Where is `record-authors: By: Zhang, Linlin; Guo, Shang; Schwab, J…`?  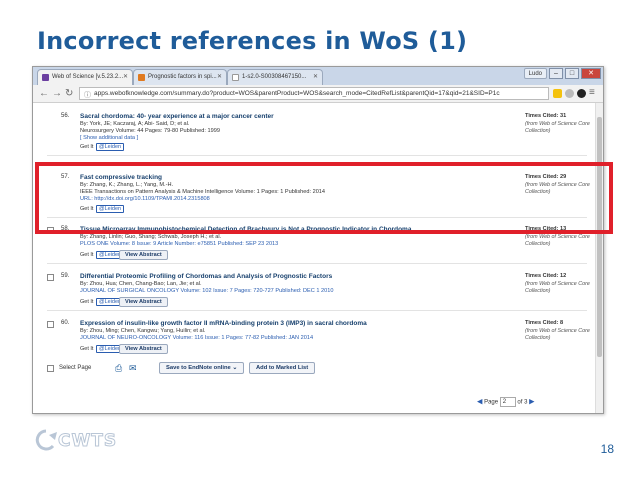 record-authors: By: Zhang, Linlin; Guo, Shang; Schwab, J… is located at coordinates (151, 237).